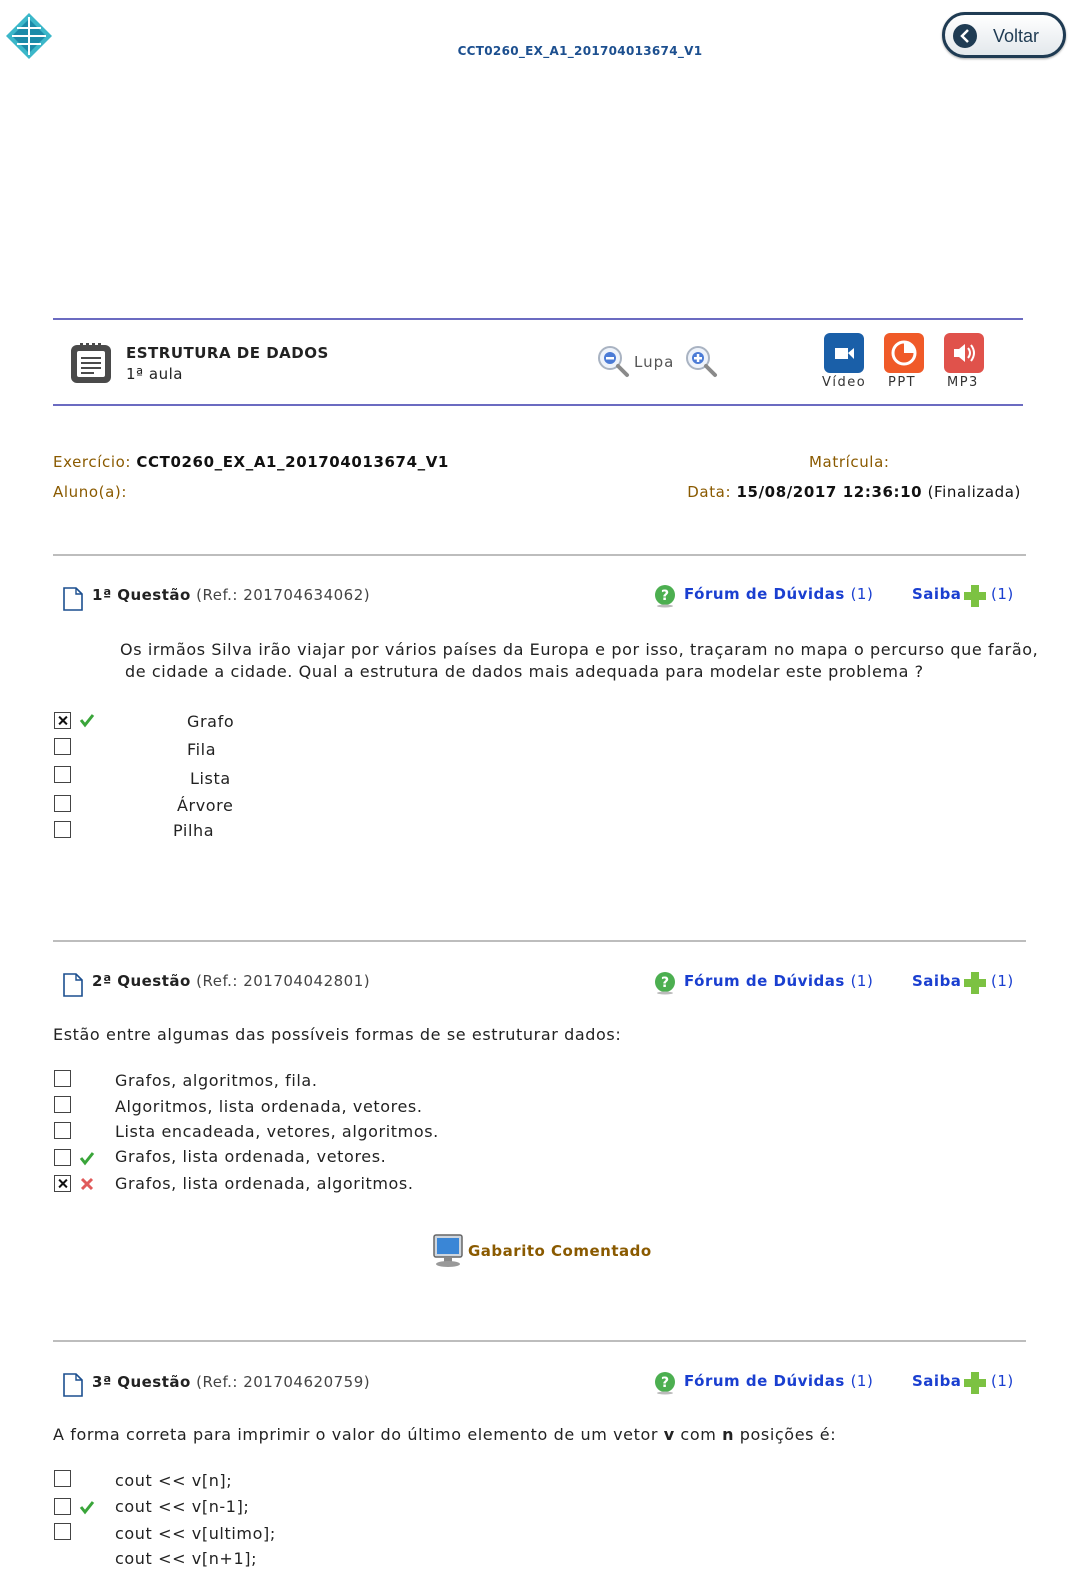 This screenshot has height=1572, width=1078. What do you see at coordinates (654, 362) in the screenshot?
I see `zoom-label: Lupa` at bounding box center [654, 362].